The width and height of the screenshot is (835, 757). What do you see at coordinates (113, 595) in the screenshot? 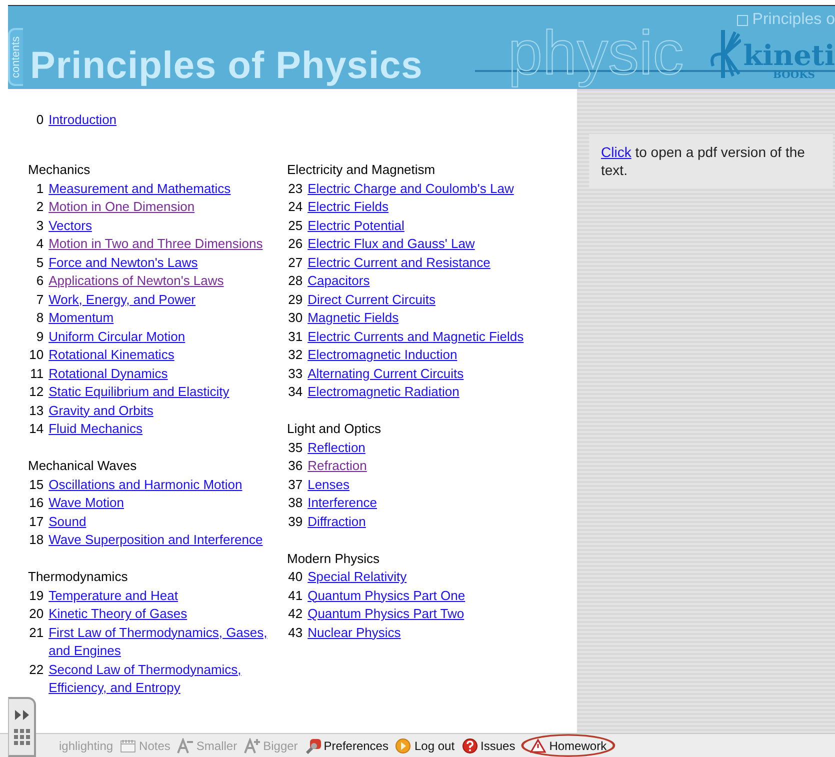
I see `chapter-link: Temperature and Heat` at bounding box center [113, 595].